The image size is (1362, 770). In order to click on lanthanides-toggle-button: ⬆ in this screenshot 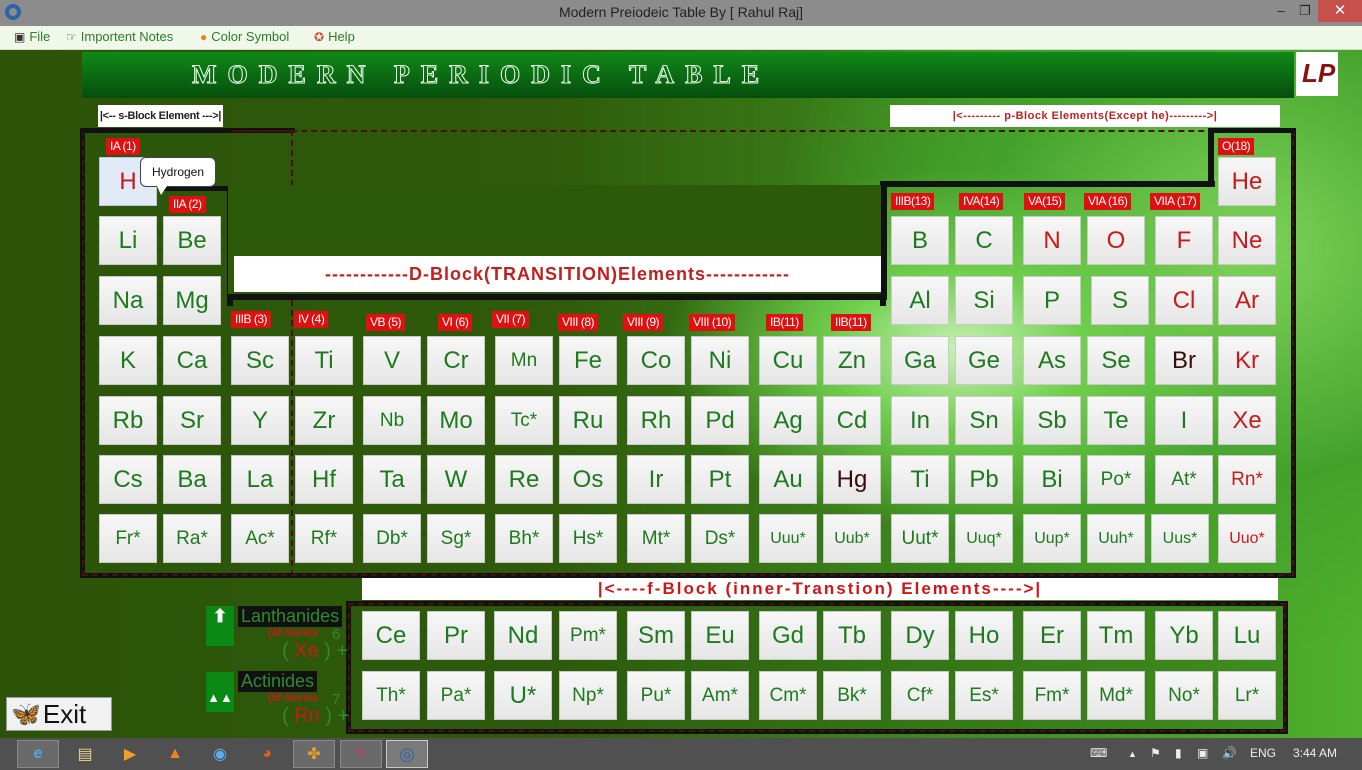, I will do `click(220, 626)`.